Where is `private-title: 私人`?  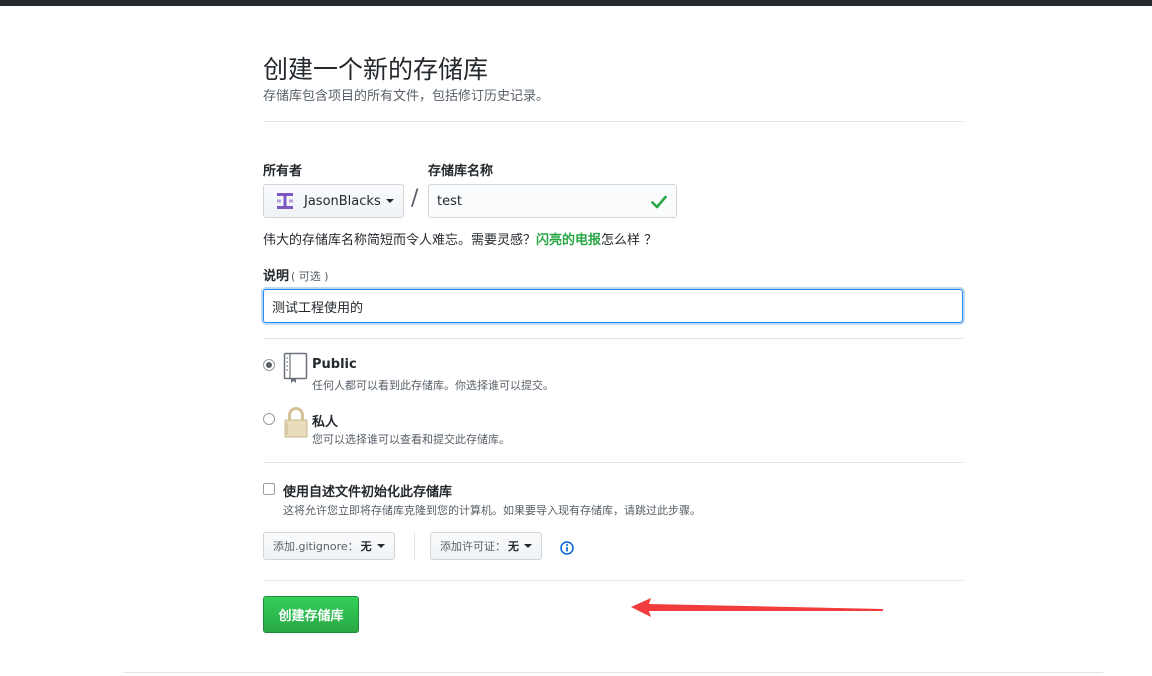 private-title: 私人 is located at coordinates (325, 422).